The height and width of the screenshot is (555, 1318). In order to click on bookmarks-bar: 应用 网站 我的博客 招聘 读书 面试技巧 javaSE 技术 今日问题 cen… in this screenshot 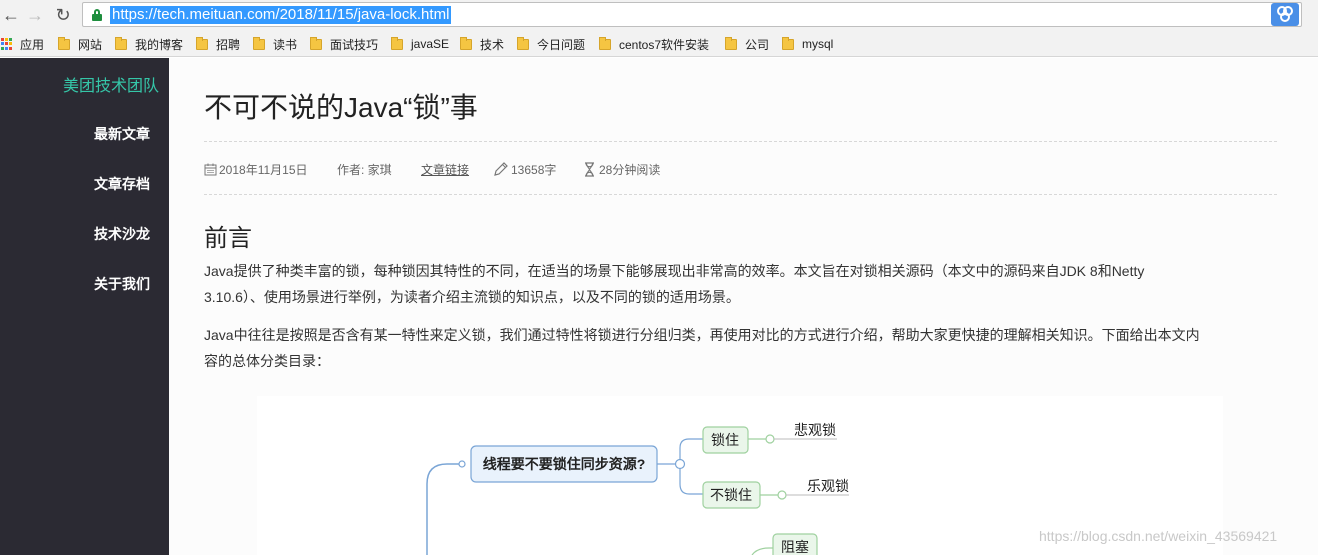, I will do `click(659, 44)`.